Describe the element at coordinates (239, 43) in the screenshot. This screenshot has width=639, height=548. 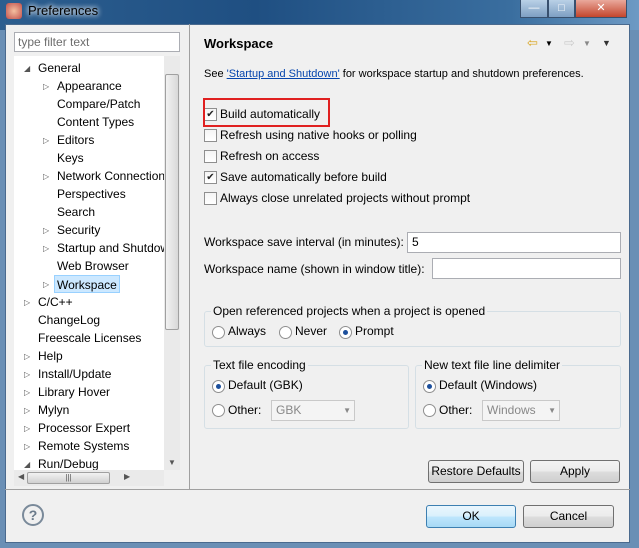
I see `page-title: Workspace` at that location.